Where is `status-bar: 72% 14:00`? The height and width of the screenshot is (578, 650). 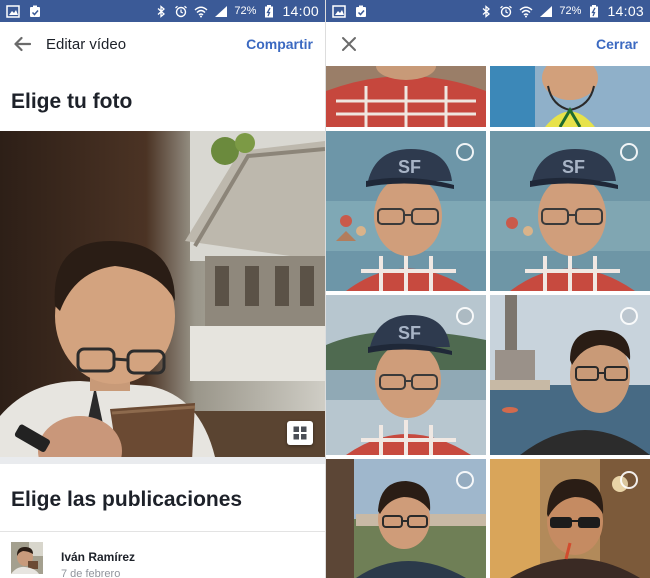
status-bar: 72% 14:00 is located at coordinates (162, 11).